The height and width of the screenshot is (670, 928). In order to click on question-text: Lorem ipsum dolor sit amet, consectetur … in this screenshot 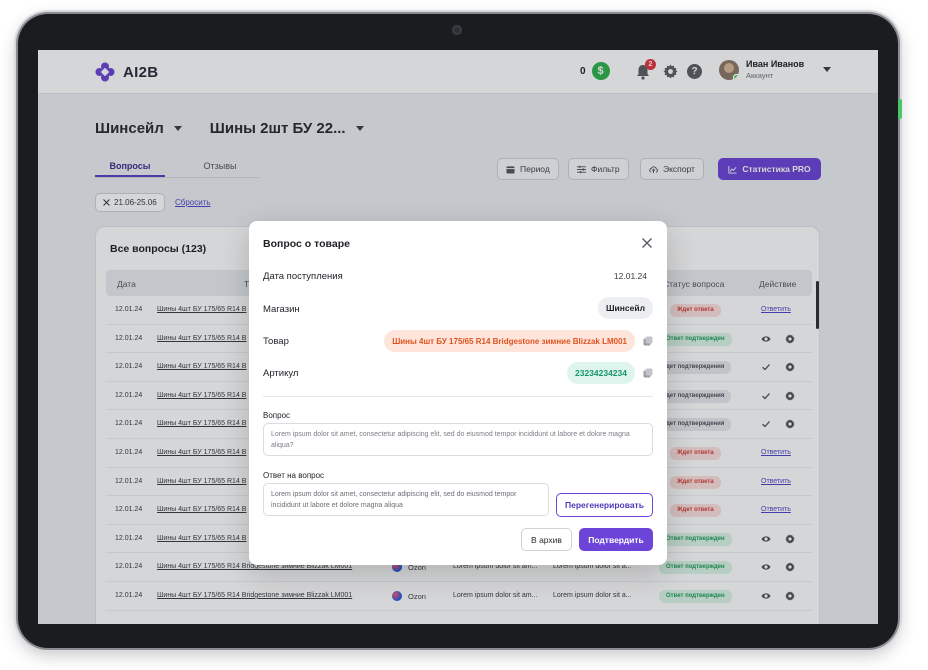, I will do `click(458, 439)`.